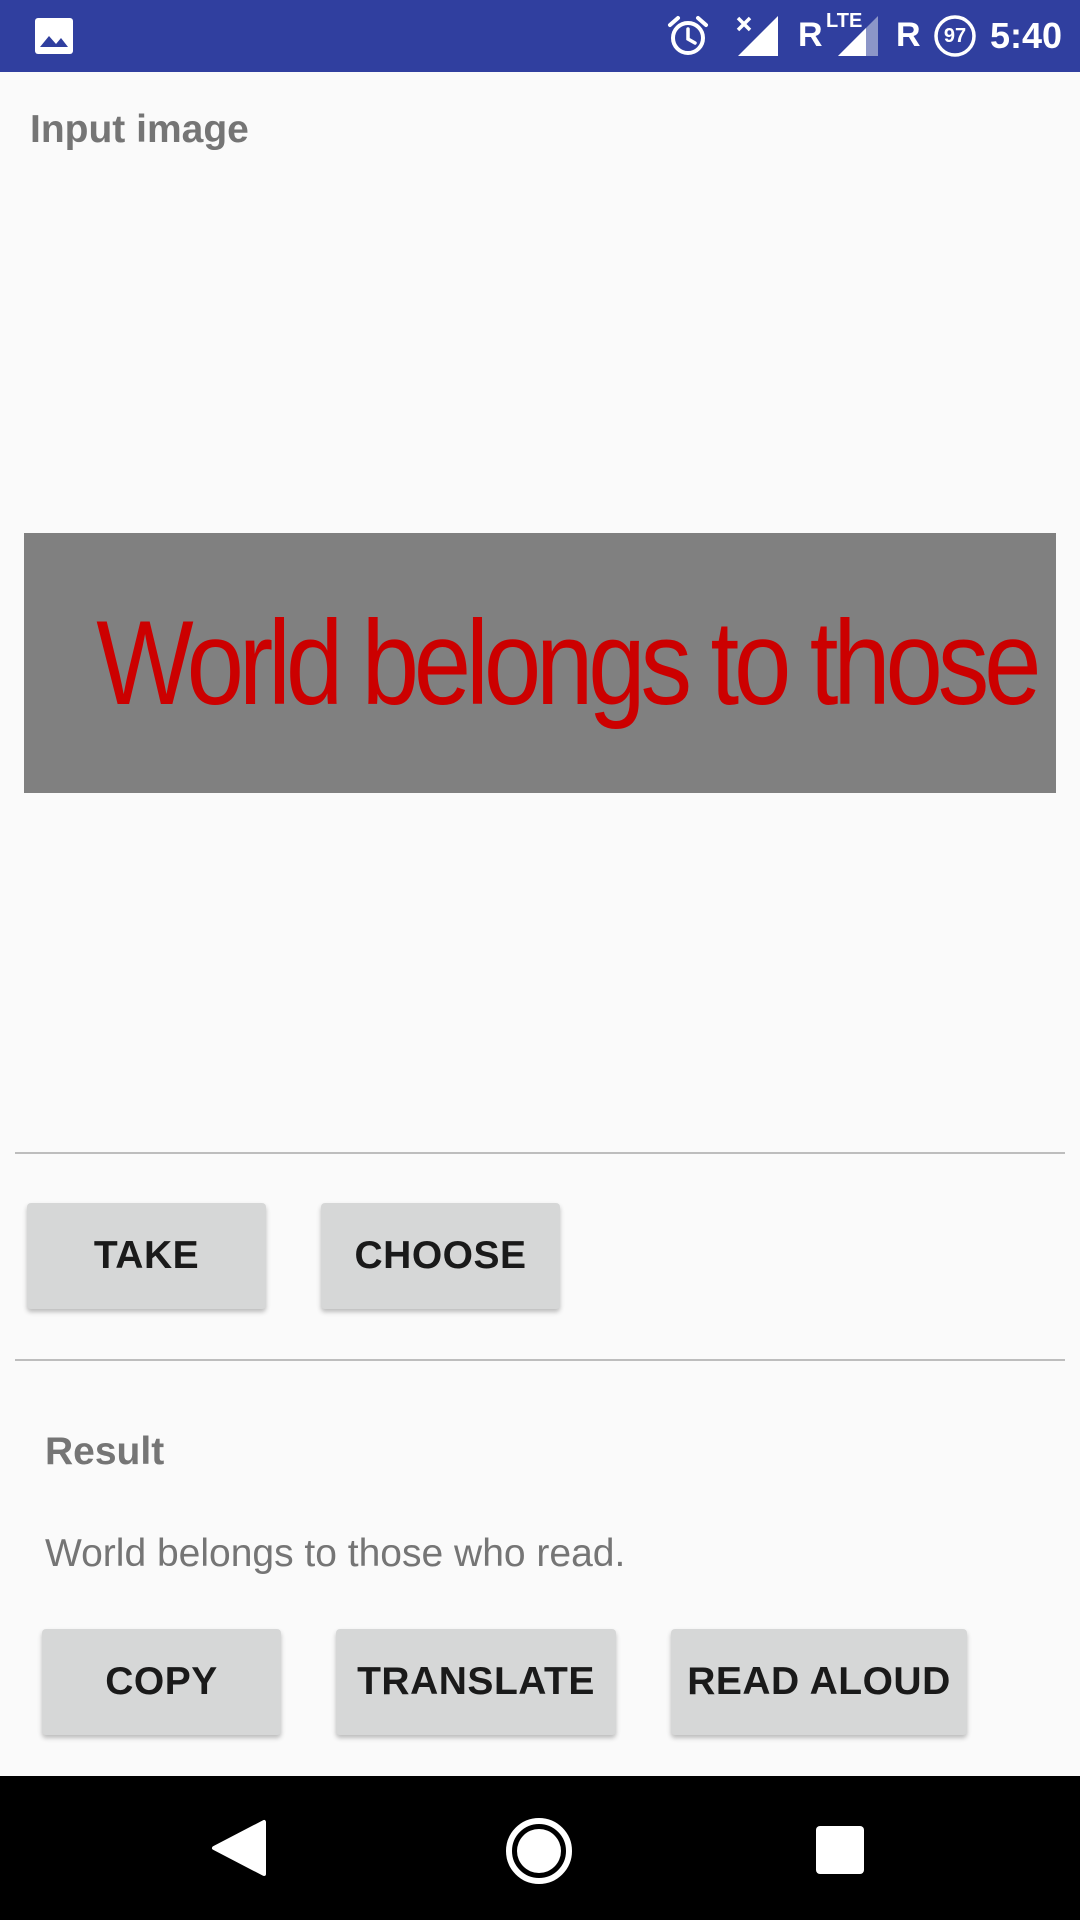 Image resolution: width=1080 pixels, height=1920 pixels. What do you see at coordinates (238, 1850) in the screenshot?
I see `back-icon` at bounding box center [238, 1850].